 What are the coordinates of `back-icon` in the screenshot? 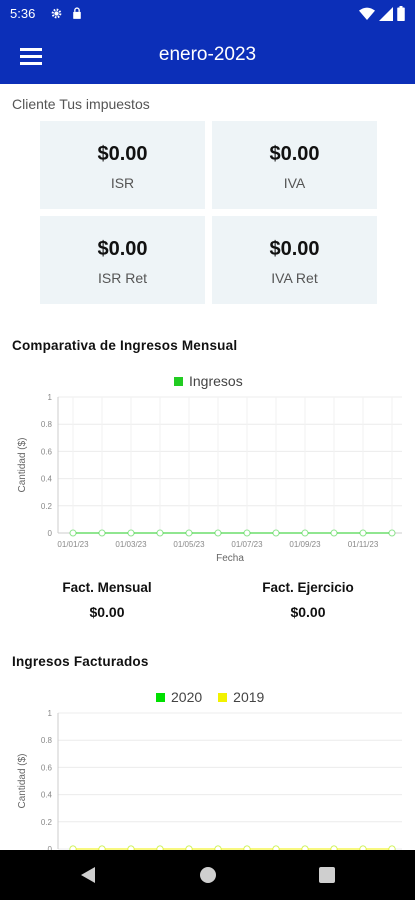 It's located at (88, 875).